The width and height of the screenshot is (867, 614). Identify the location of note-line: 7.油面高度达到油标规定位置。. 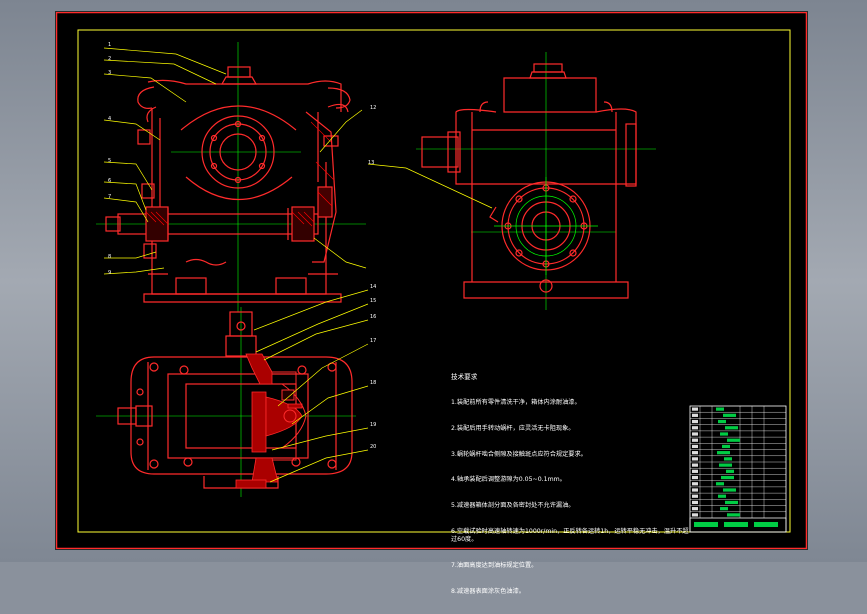
(494, 566).